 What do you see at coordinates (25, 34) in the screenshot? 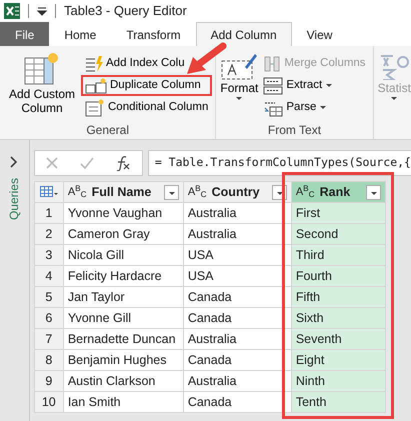
I see `file-menu-tab: File` at bounding box center [25, 34].